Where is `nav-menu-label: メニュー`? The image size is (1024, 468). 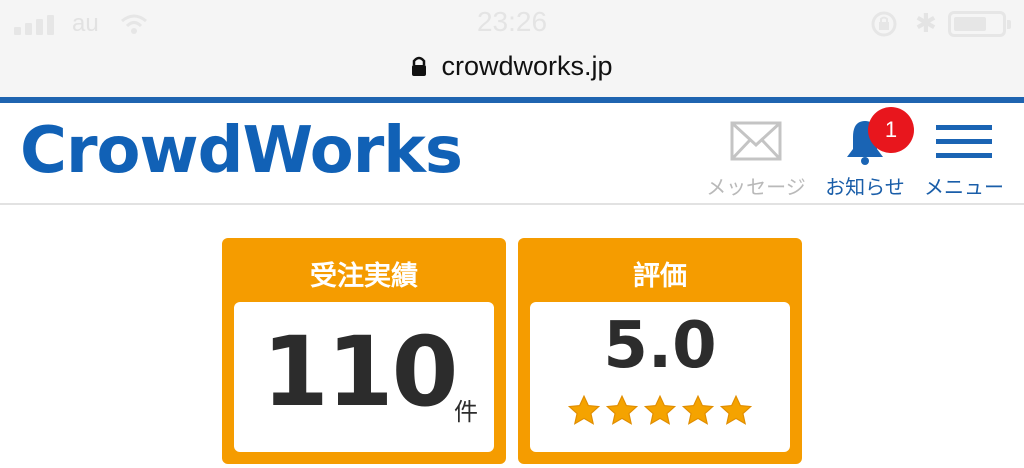 nav-menu-label: メニュー is located at coordinates (964, 187).